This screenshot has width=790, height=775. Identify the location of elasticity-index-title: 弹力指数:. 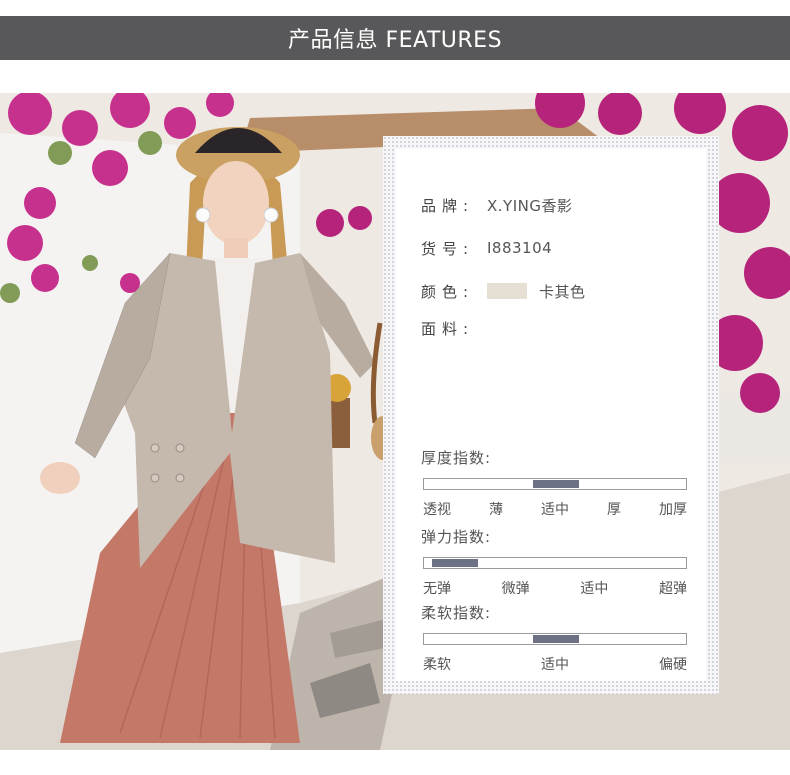
(456, 537).